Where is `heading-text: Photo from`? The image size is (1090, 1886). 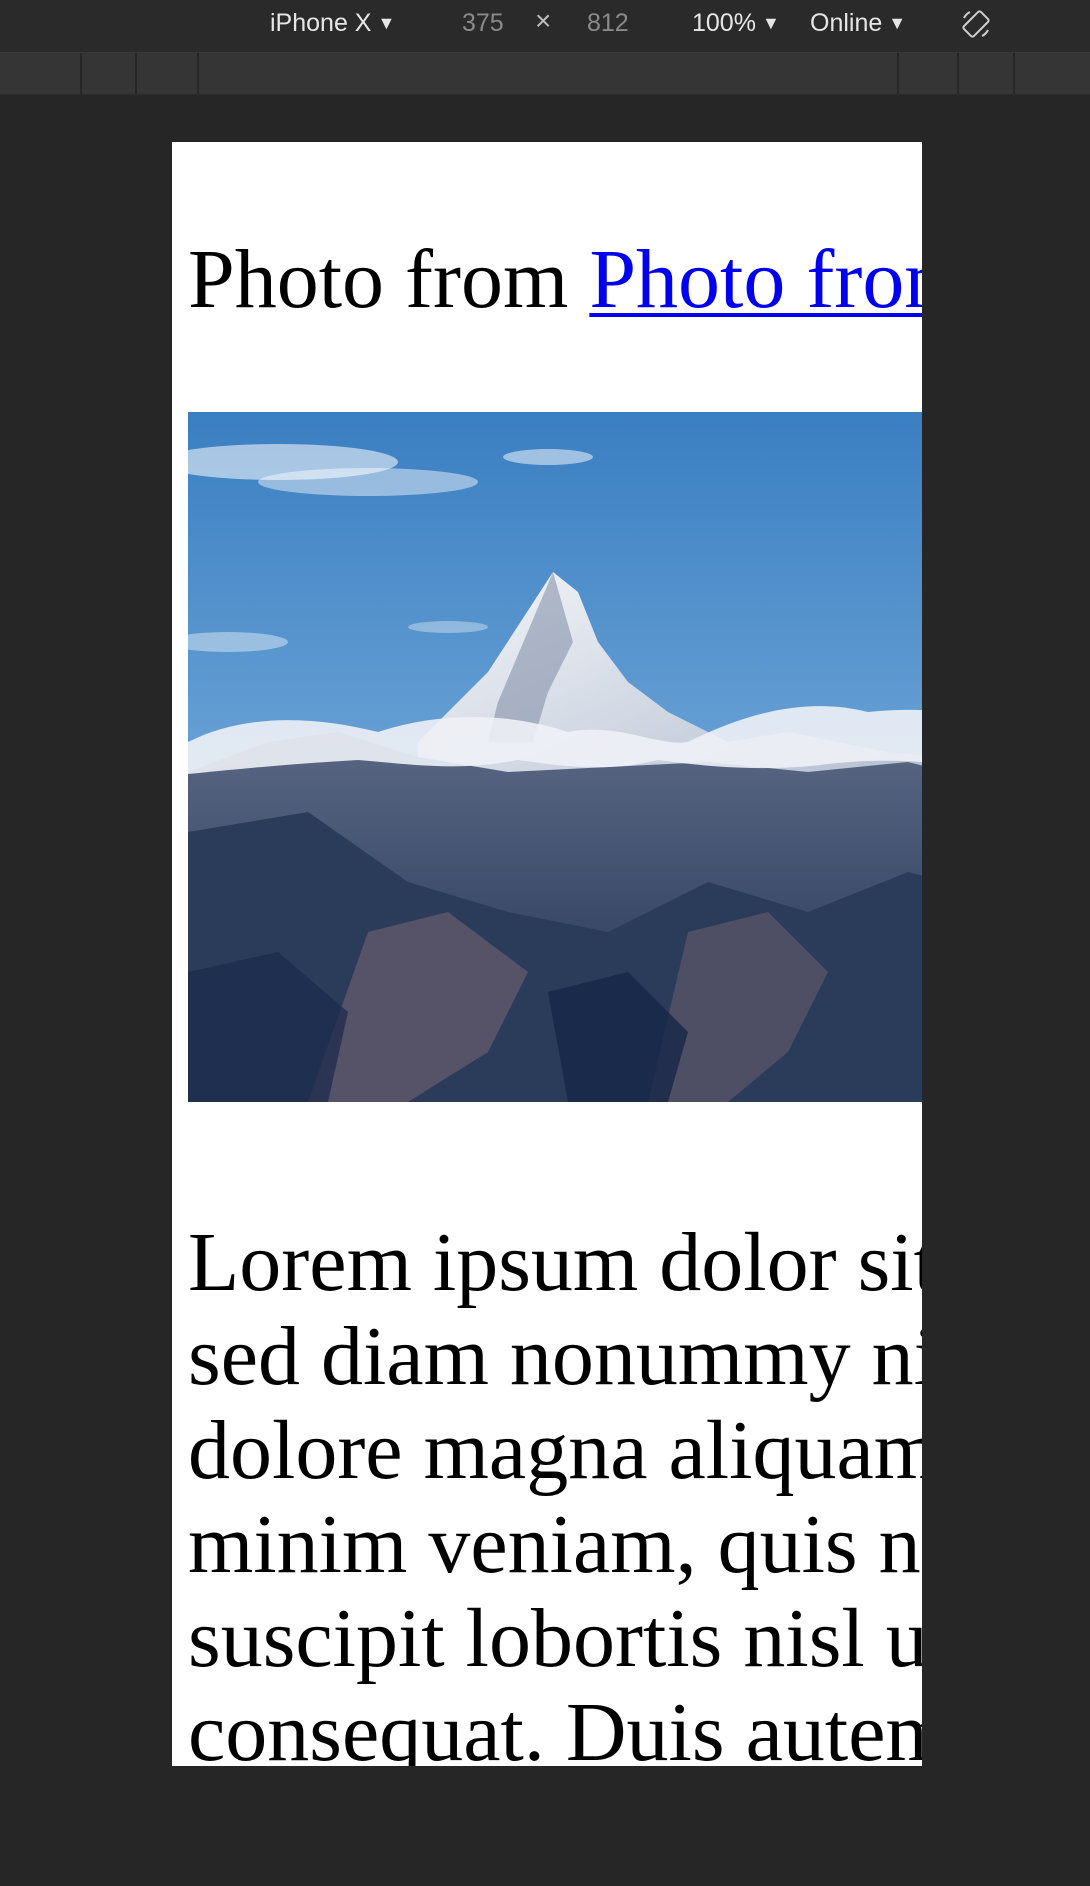 heading-text: Photo from is located at coordinates (389, 279).